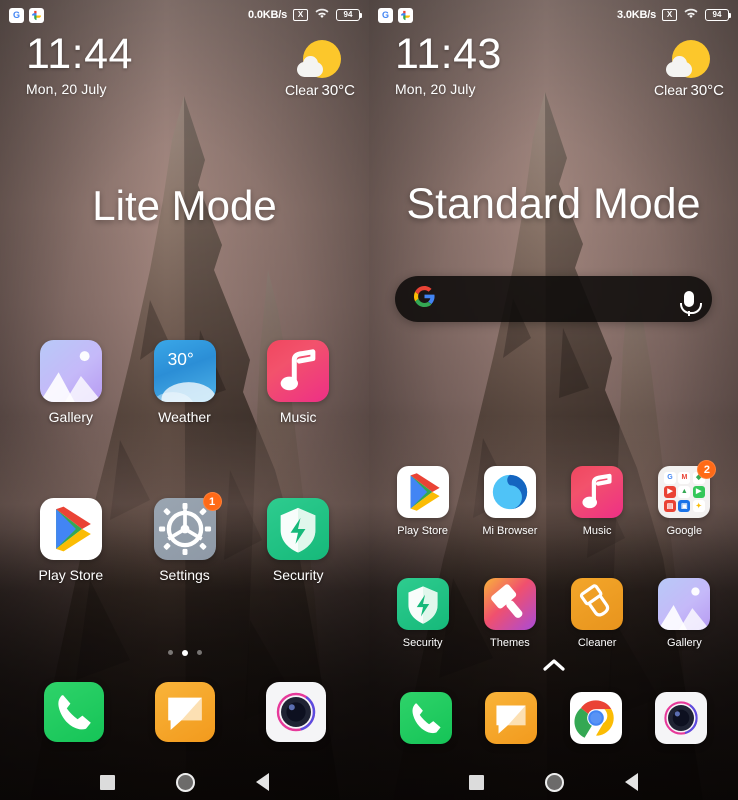 The image size is (738, 800). Describe the element at coordinates (187, 526) in the screenshot. I see `settings-icon: 1` at that location.